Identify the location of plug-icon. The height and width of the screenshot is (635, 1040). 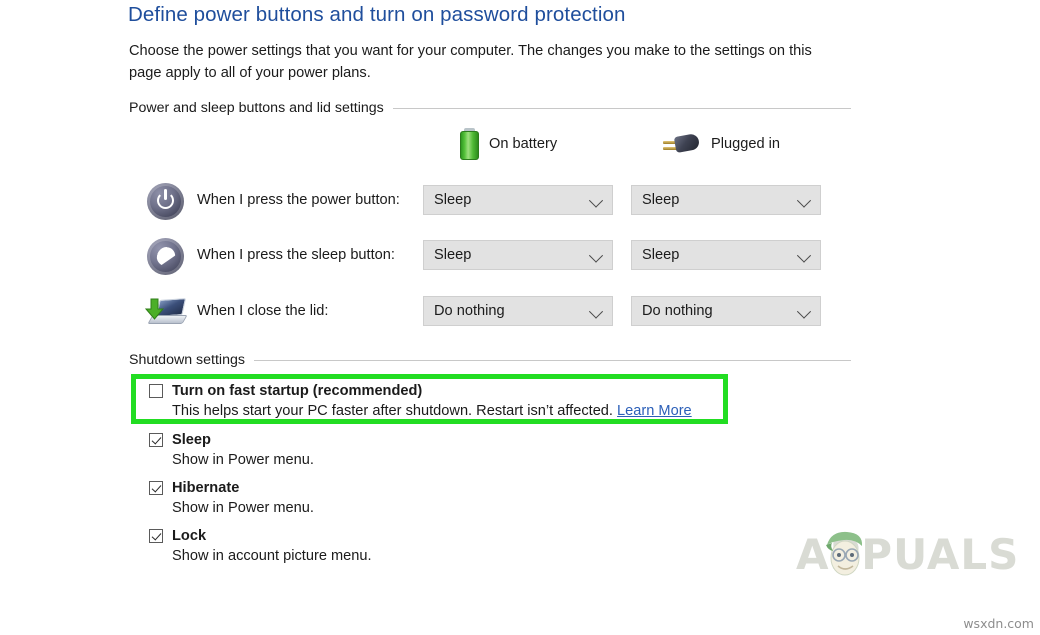
(682, 144).